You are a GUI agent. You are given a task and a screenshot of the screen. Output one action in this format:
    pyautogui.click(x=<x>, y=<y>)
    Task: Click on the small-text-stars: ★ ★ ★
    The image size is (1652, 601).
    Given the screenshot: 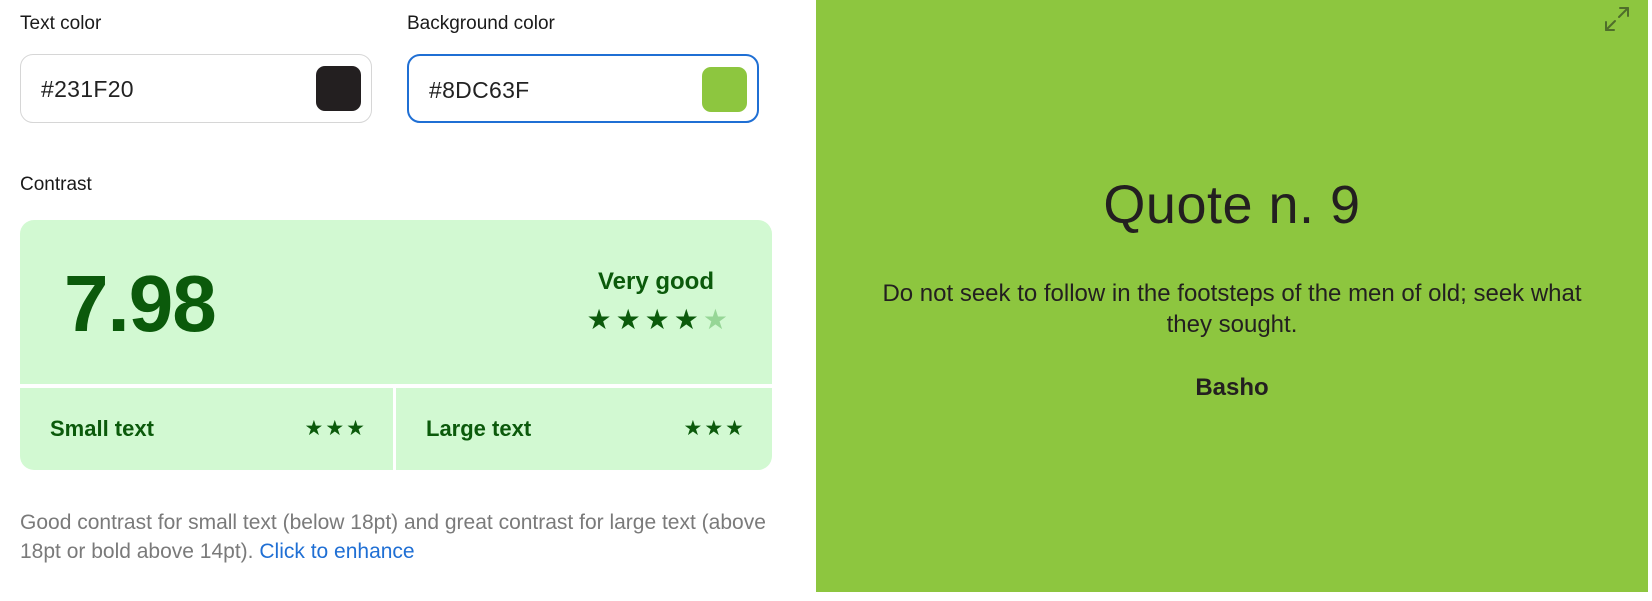 What is the action you would take?
    pyautogui.click(x=335, y=428)
    